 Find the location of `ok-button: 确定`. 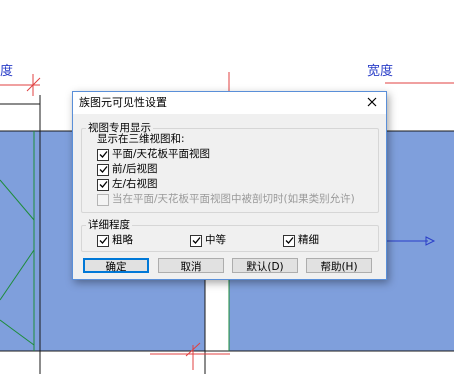

ok-button: 确定 is located at coordinates (116, 265).